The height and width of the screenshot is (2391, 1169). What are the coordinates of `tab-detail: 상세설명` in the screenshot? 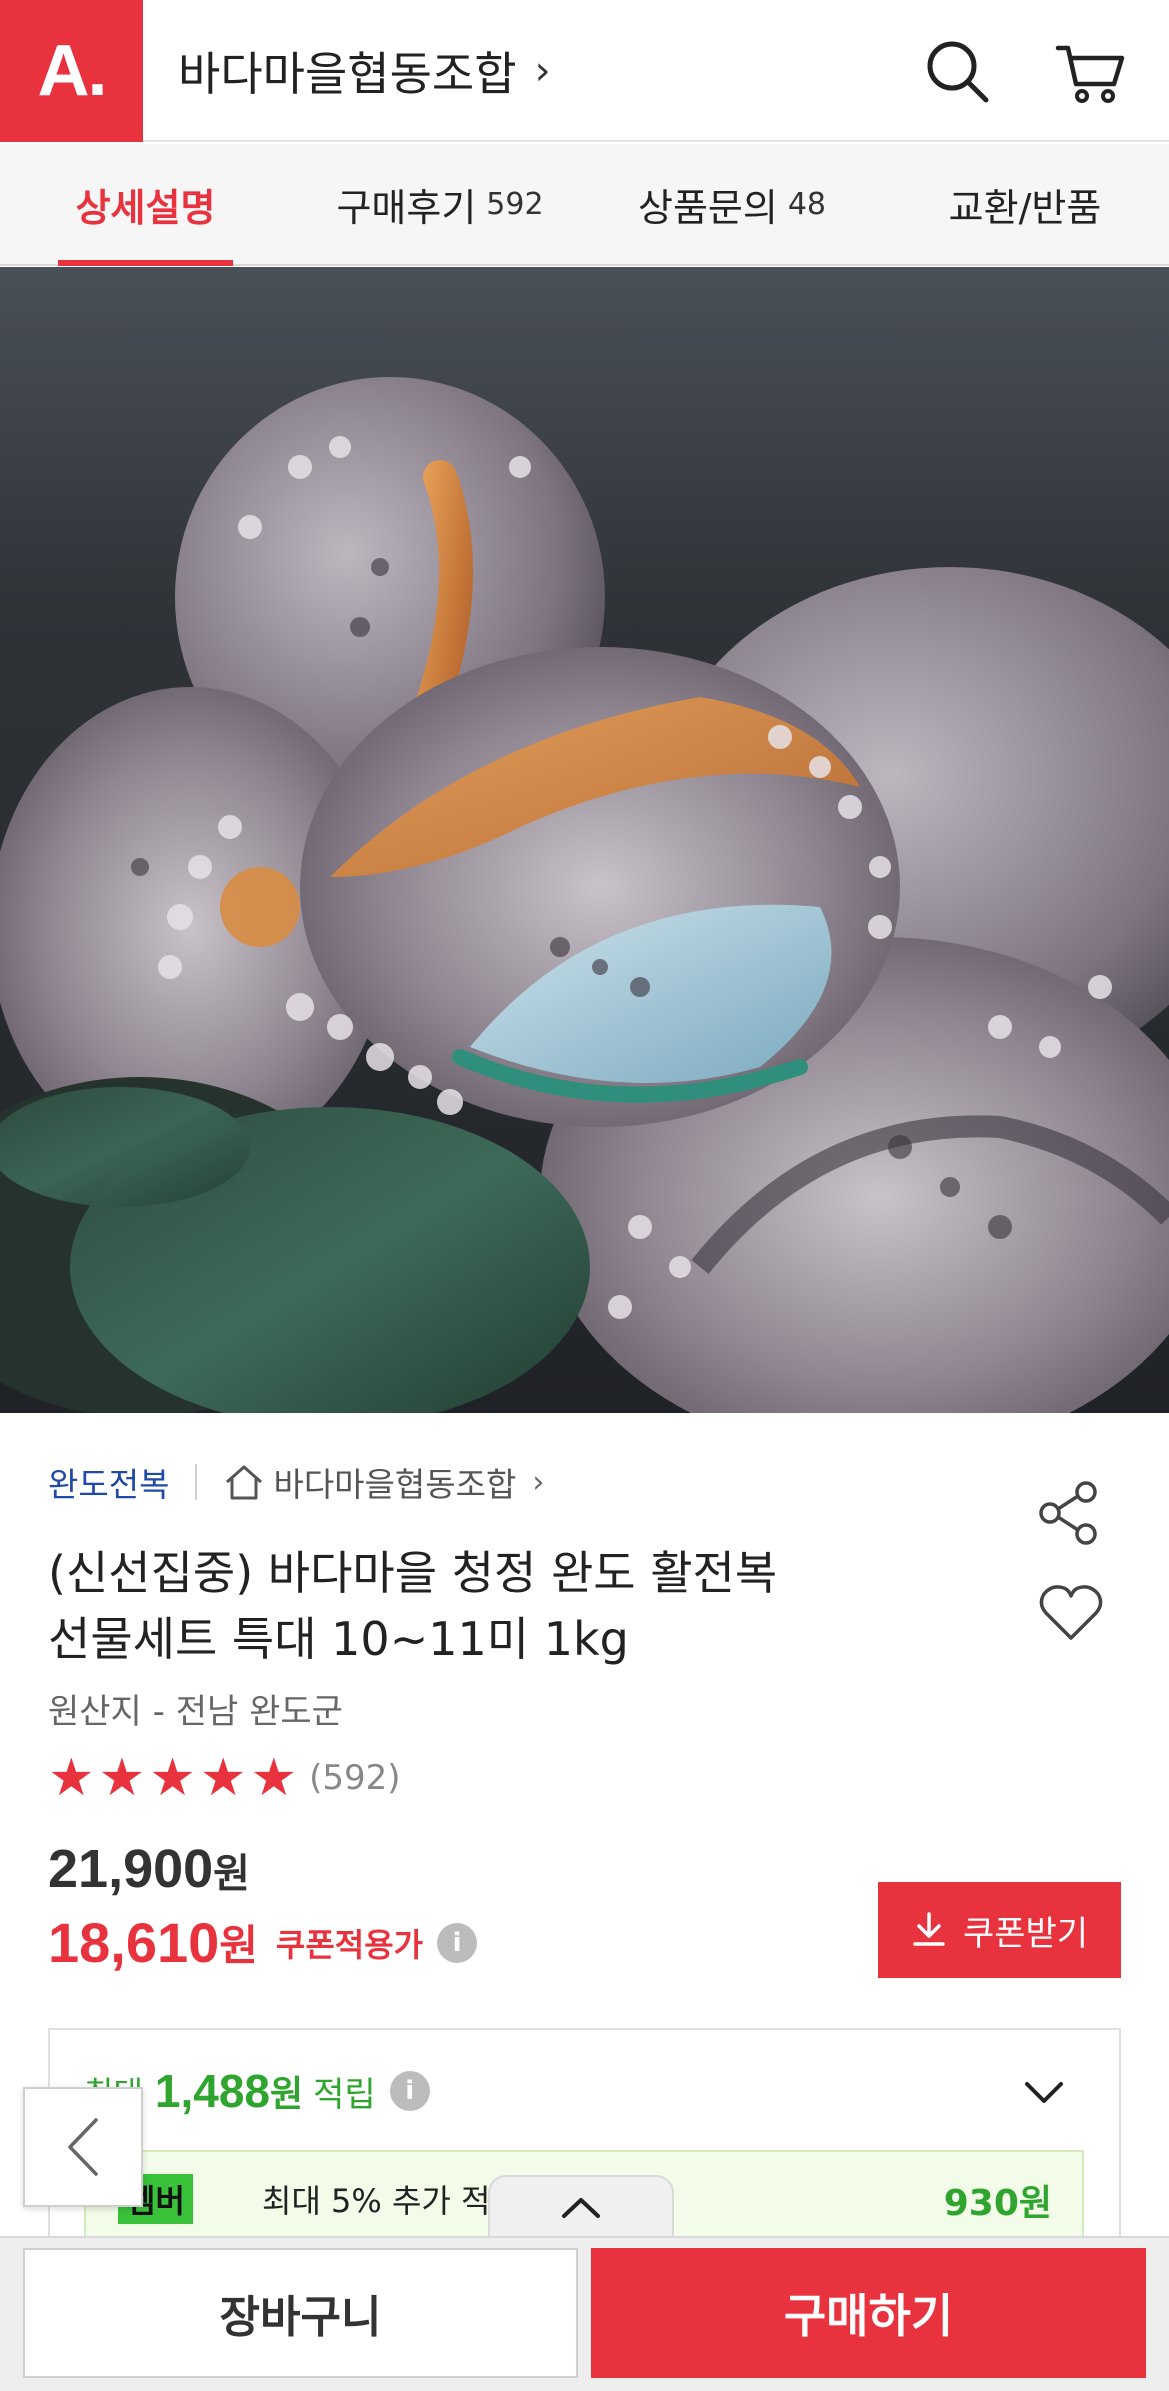 It's located at (145, 205).